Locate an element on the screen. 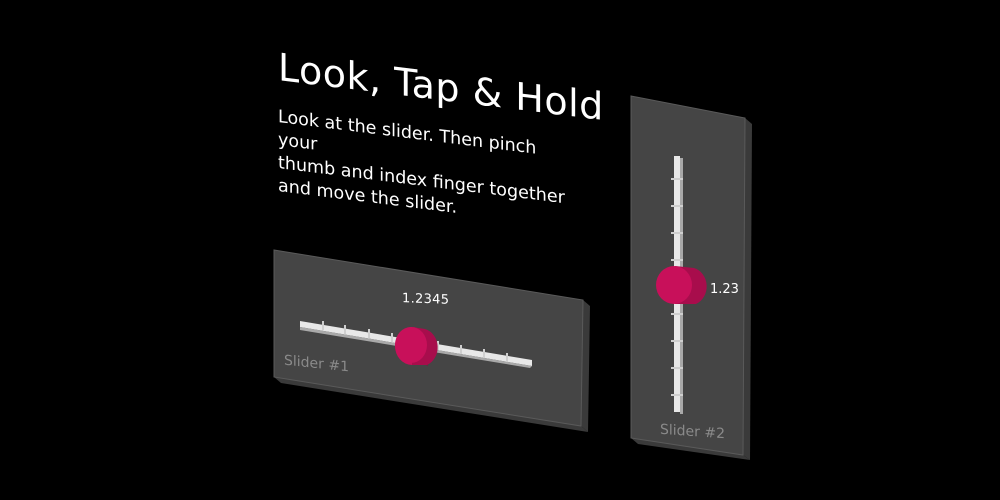 This screenshot has height=500, width=1000. slider-2-thumb is located at coordinates (681, 285).